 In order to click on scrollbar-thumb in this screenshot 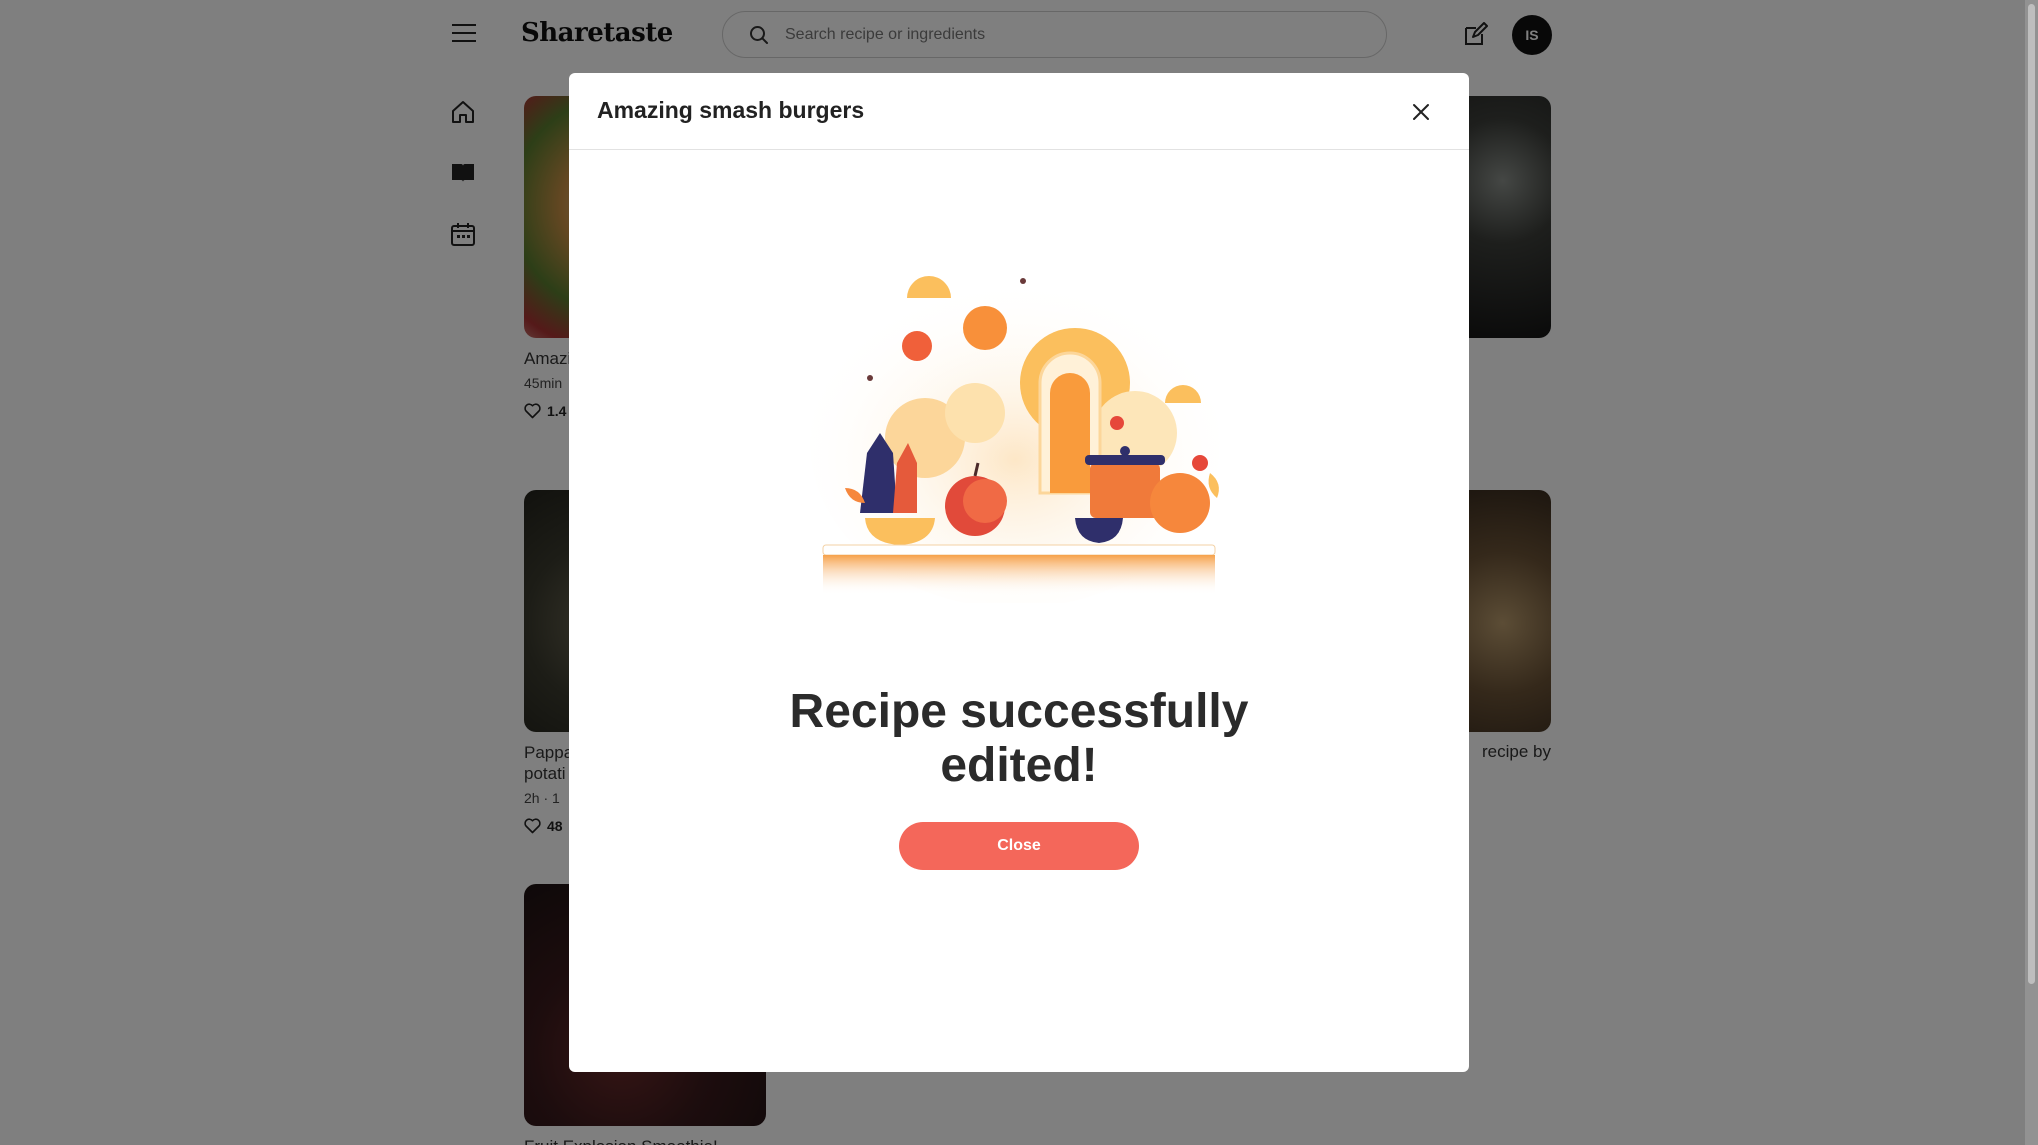, I will do `click(2031, 494)`.